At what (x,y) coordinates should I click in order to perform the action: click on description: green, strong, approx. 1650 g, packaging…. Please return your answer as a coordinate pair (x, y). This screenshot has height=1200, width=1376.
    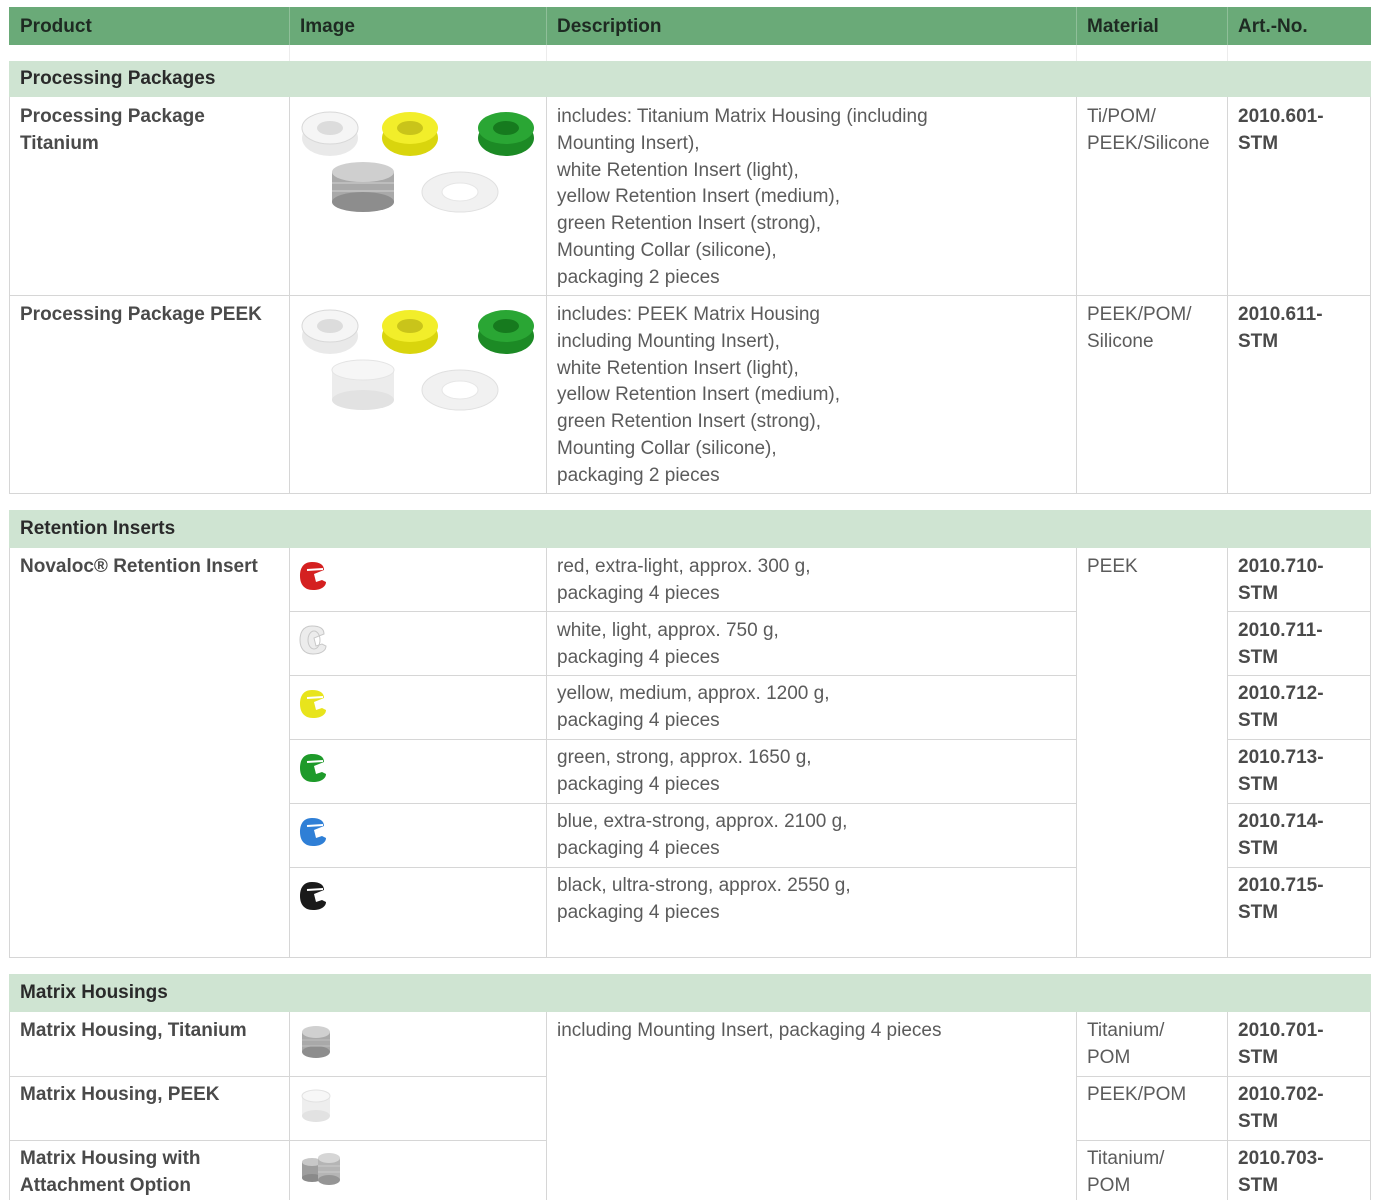
    Looking at the image, I should click on (684, 771).